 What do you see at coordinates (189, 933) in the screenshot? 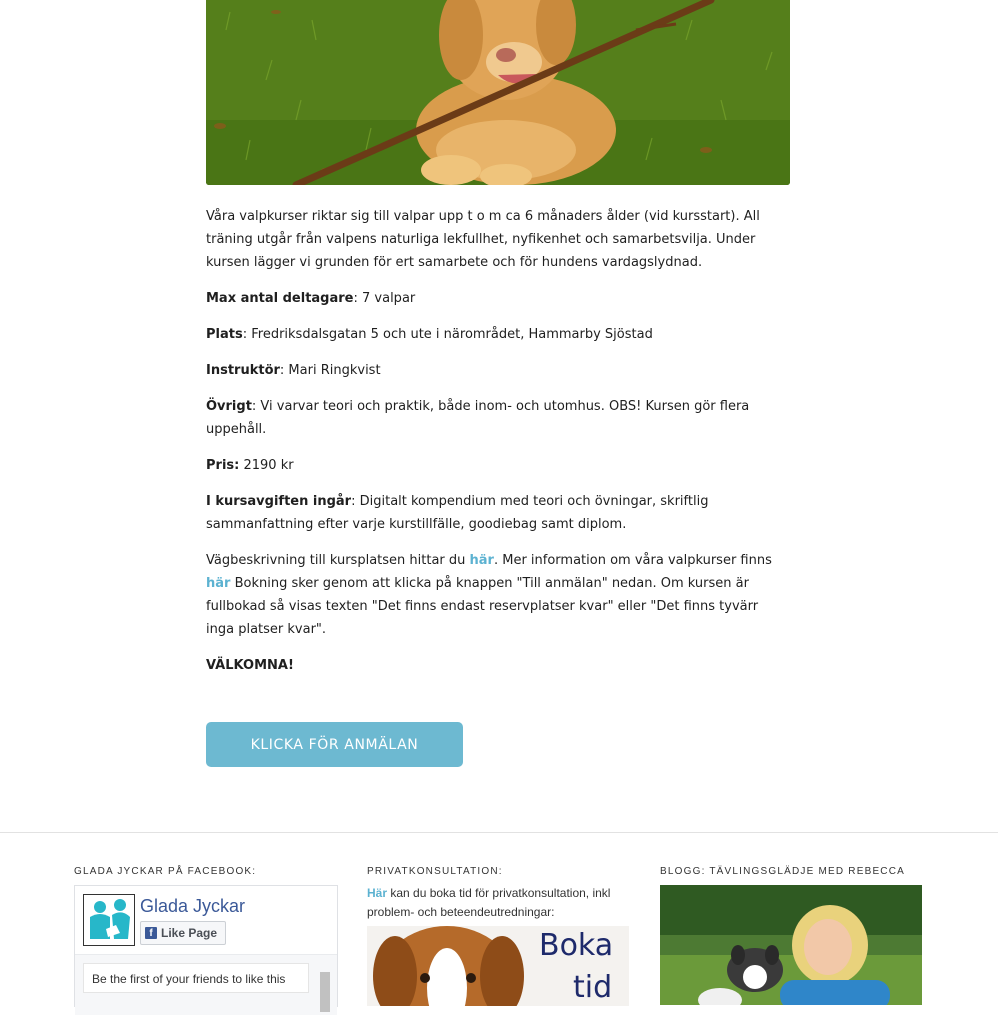
I see `like-page-label: Like Page` at bounding box center [189, 933].